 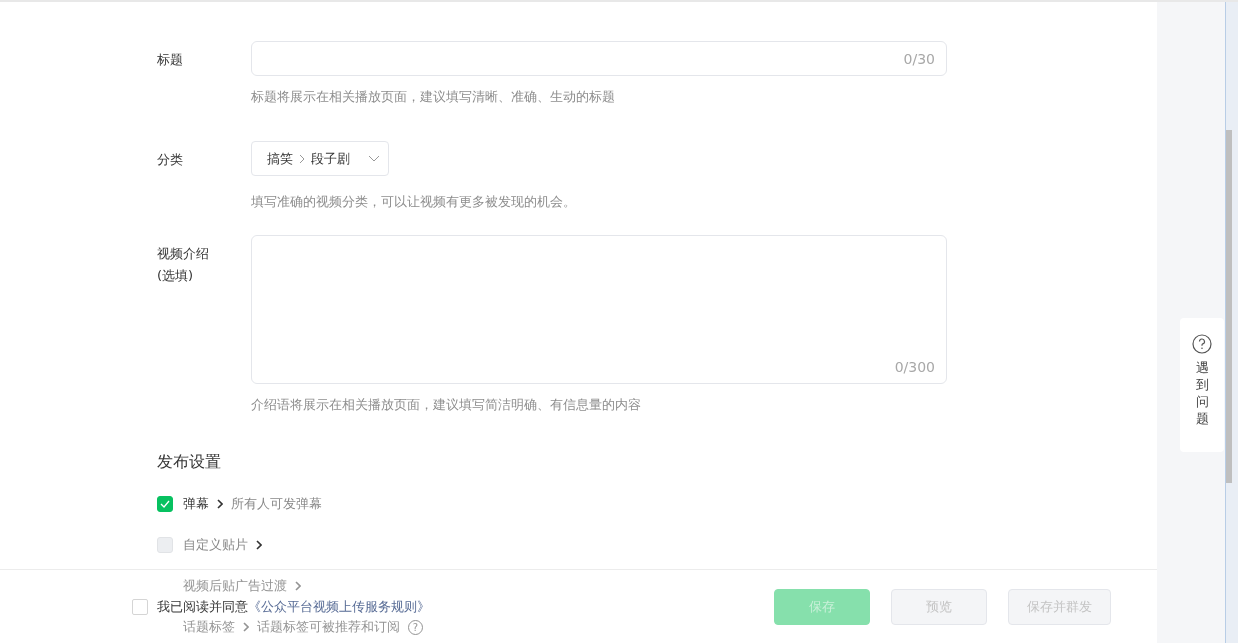 I want to click on category-label: 搞笑, so click(x=280, y=158).